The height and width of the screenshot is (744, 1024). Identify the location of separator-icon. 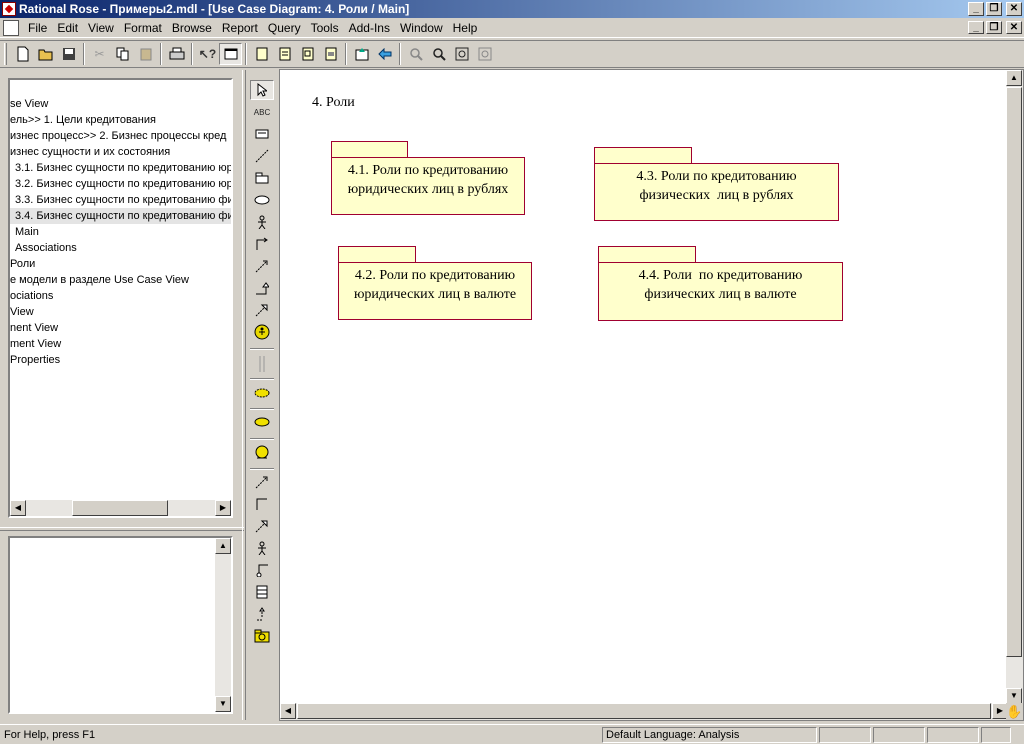
(262, 364).